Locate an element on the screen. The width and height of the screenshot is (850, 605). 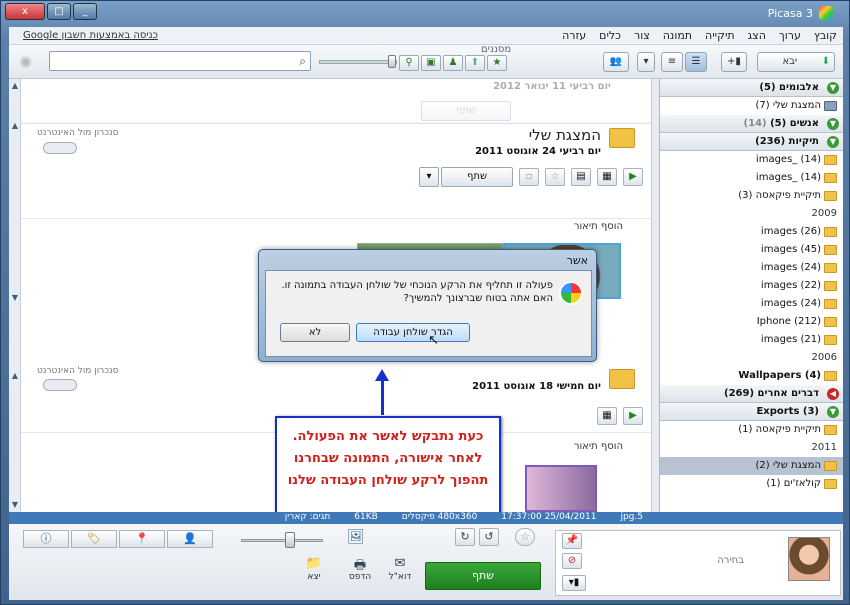
sidebar-header-albums: ▼ אלבומים (5) is located at coordinates (751, 88).